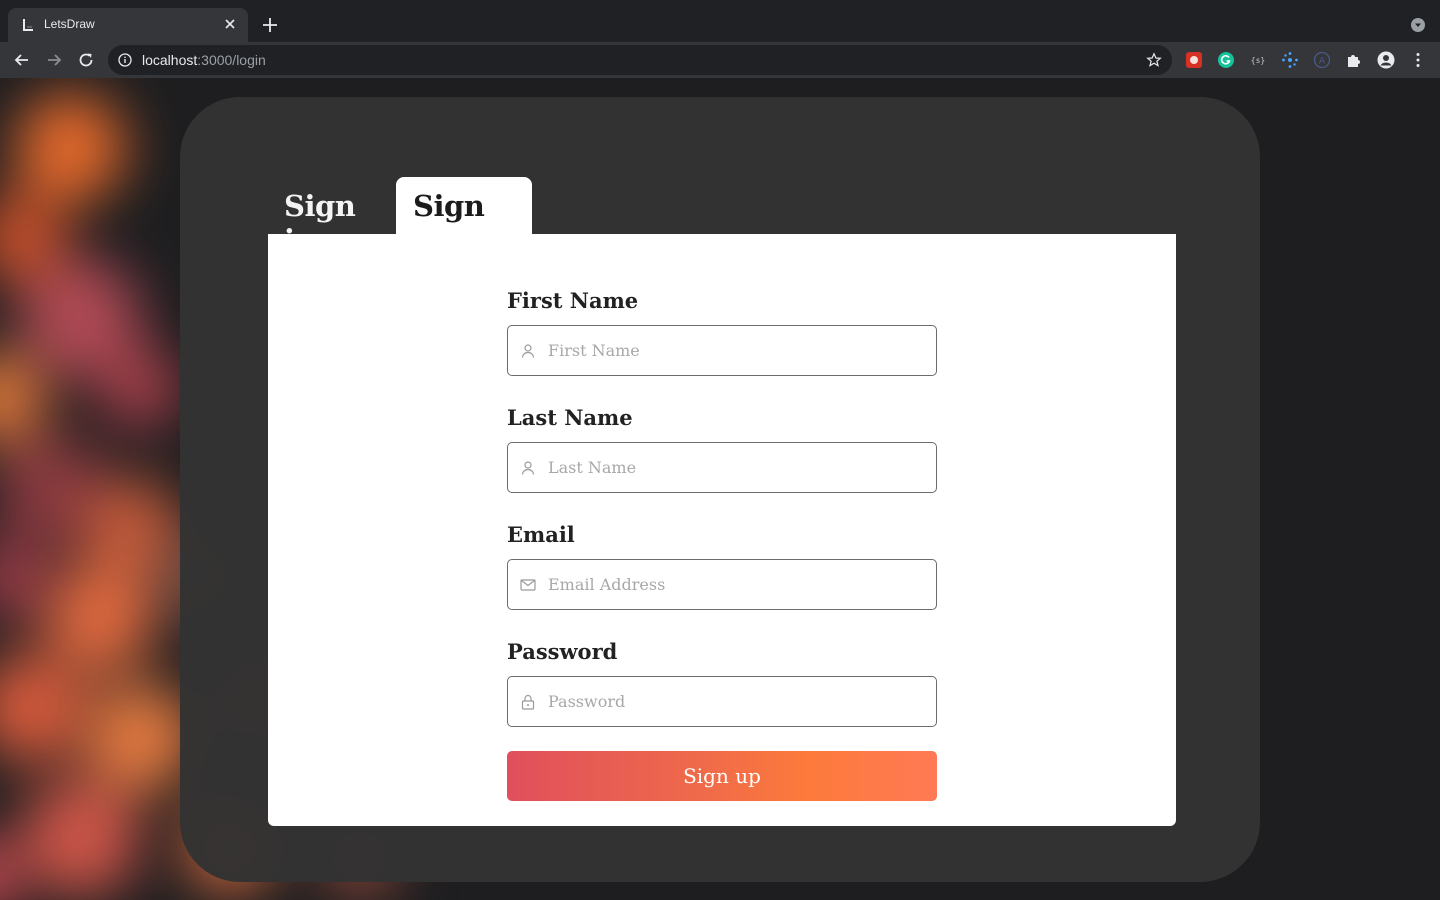  Describe the element at coordinates (722, 776) in the screenshot. I see `sign-up-button: Sign up` at that location.